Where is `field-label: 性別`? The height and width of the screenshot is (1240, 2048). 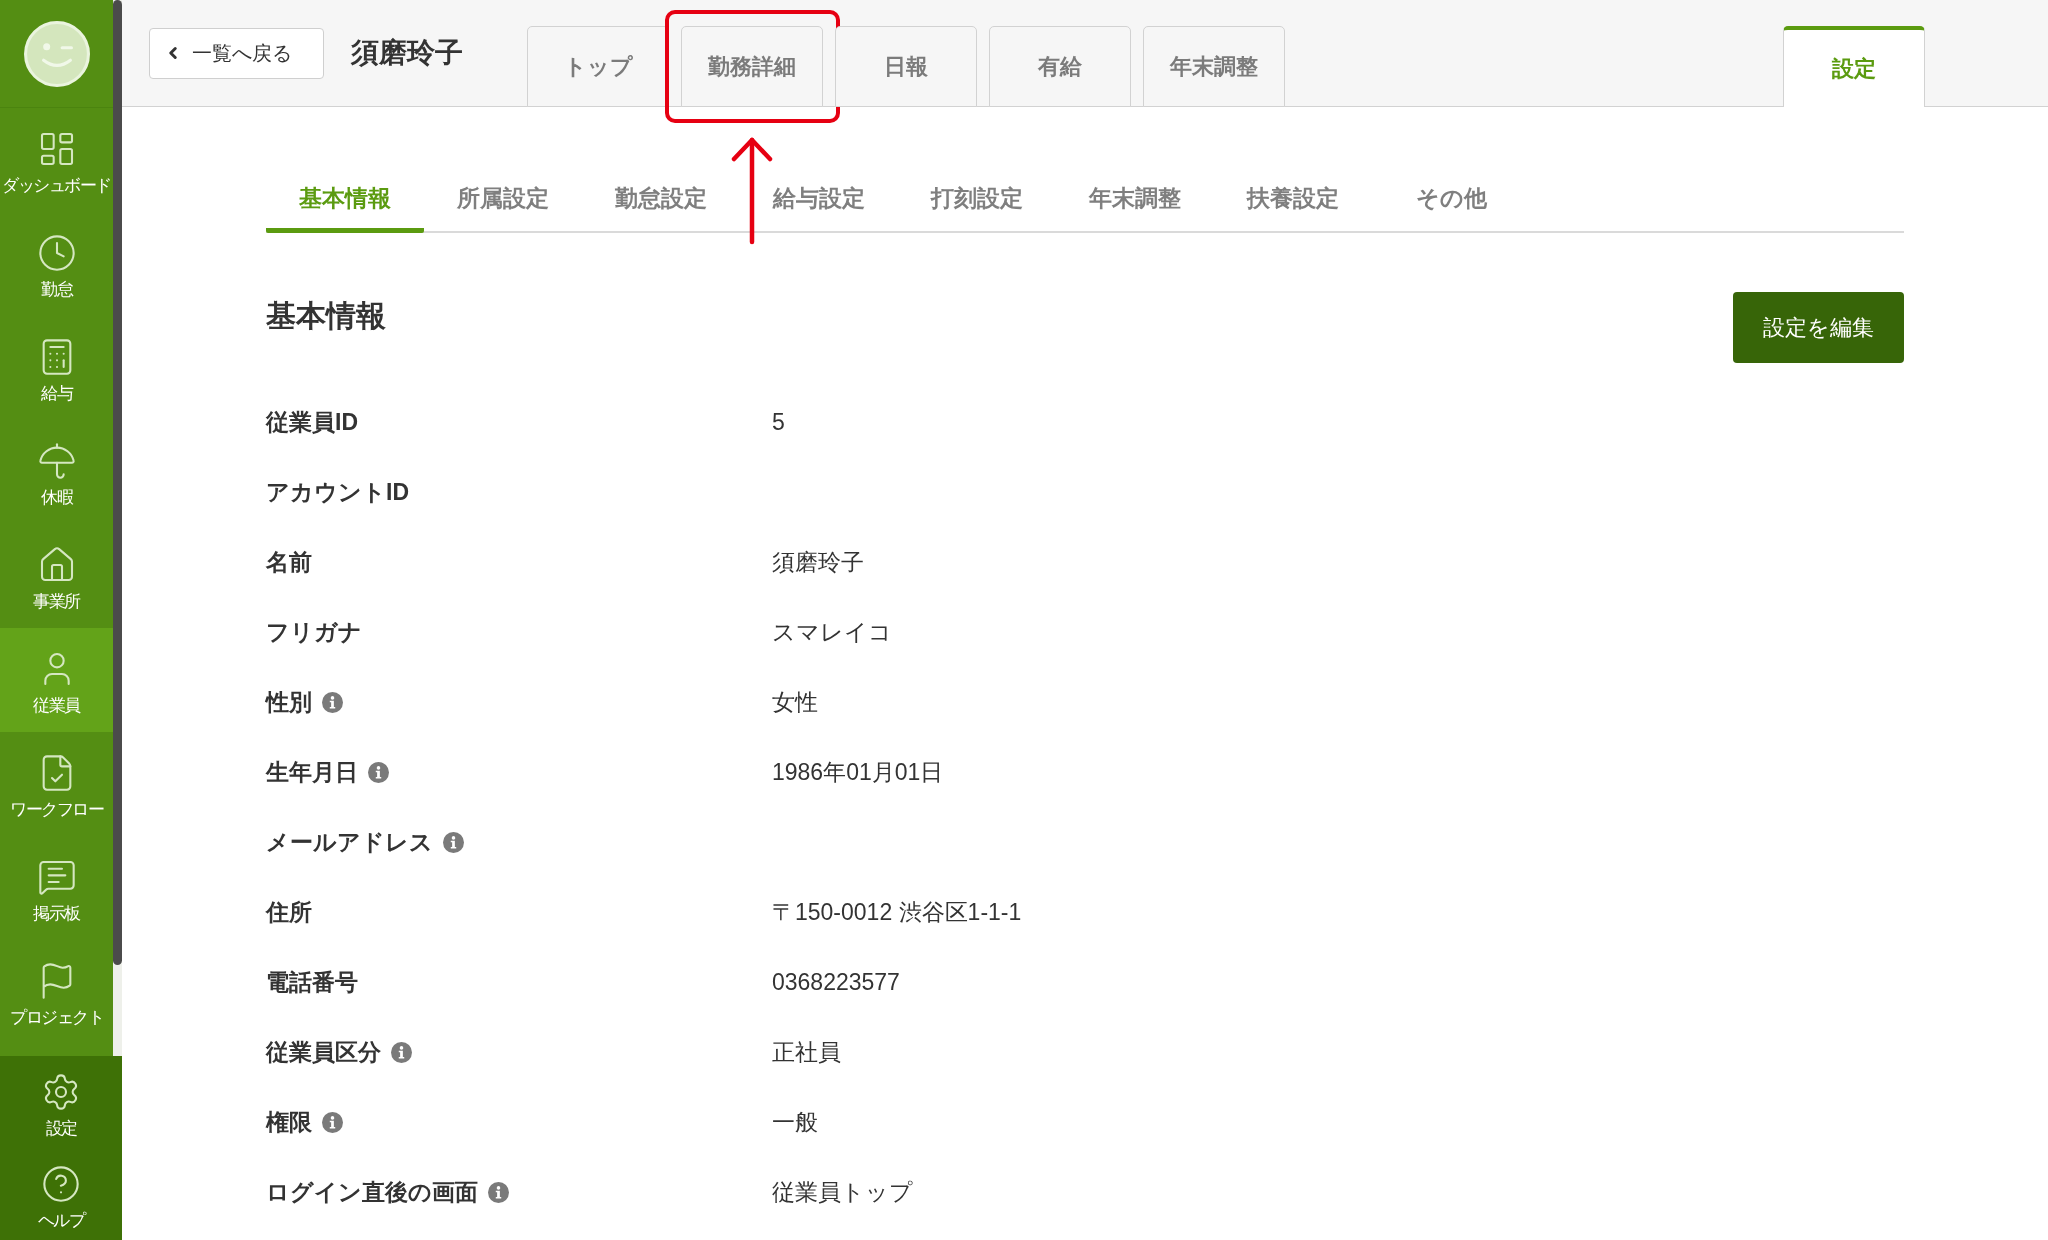 field-label: 性別 is located at coordinates (289, 702).